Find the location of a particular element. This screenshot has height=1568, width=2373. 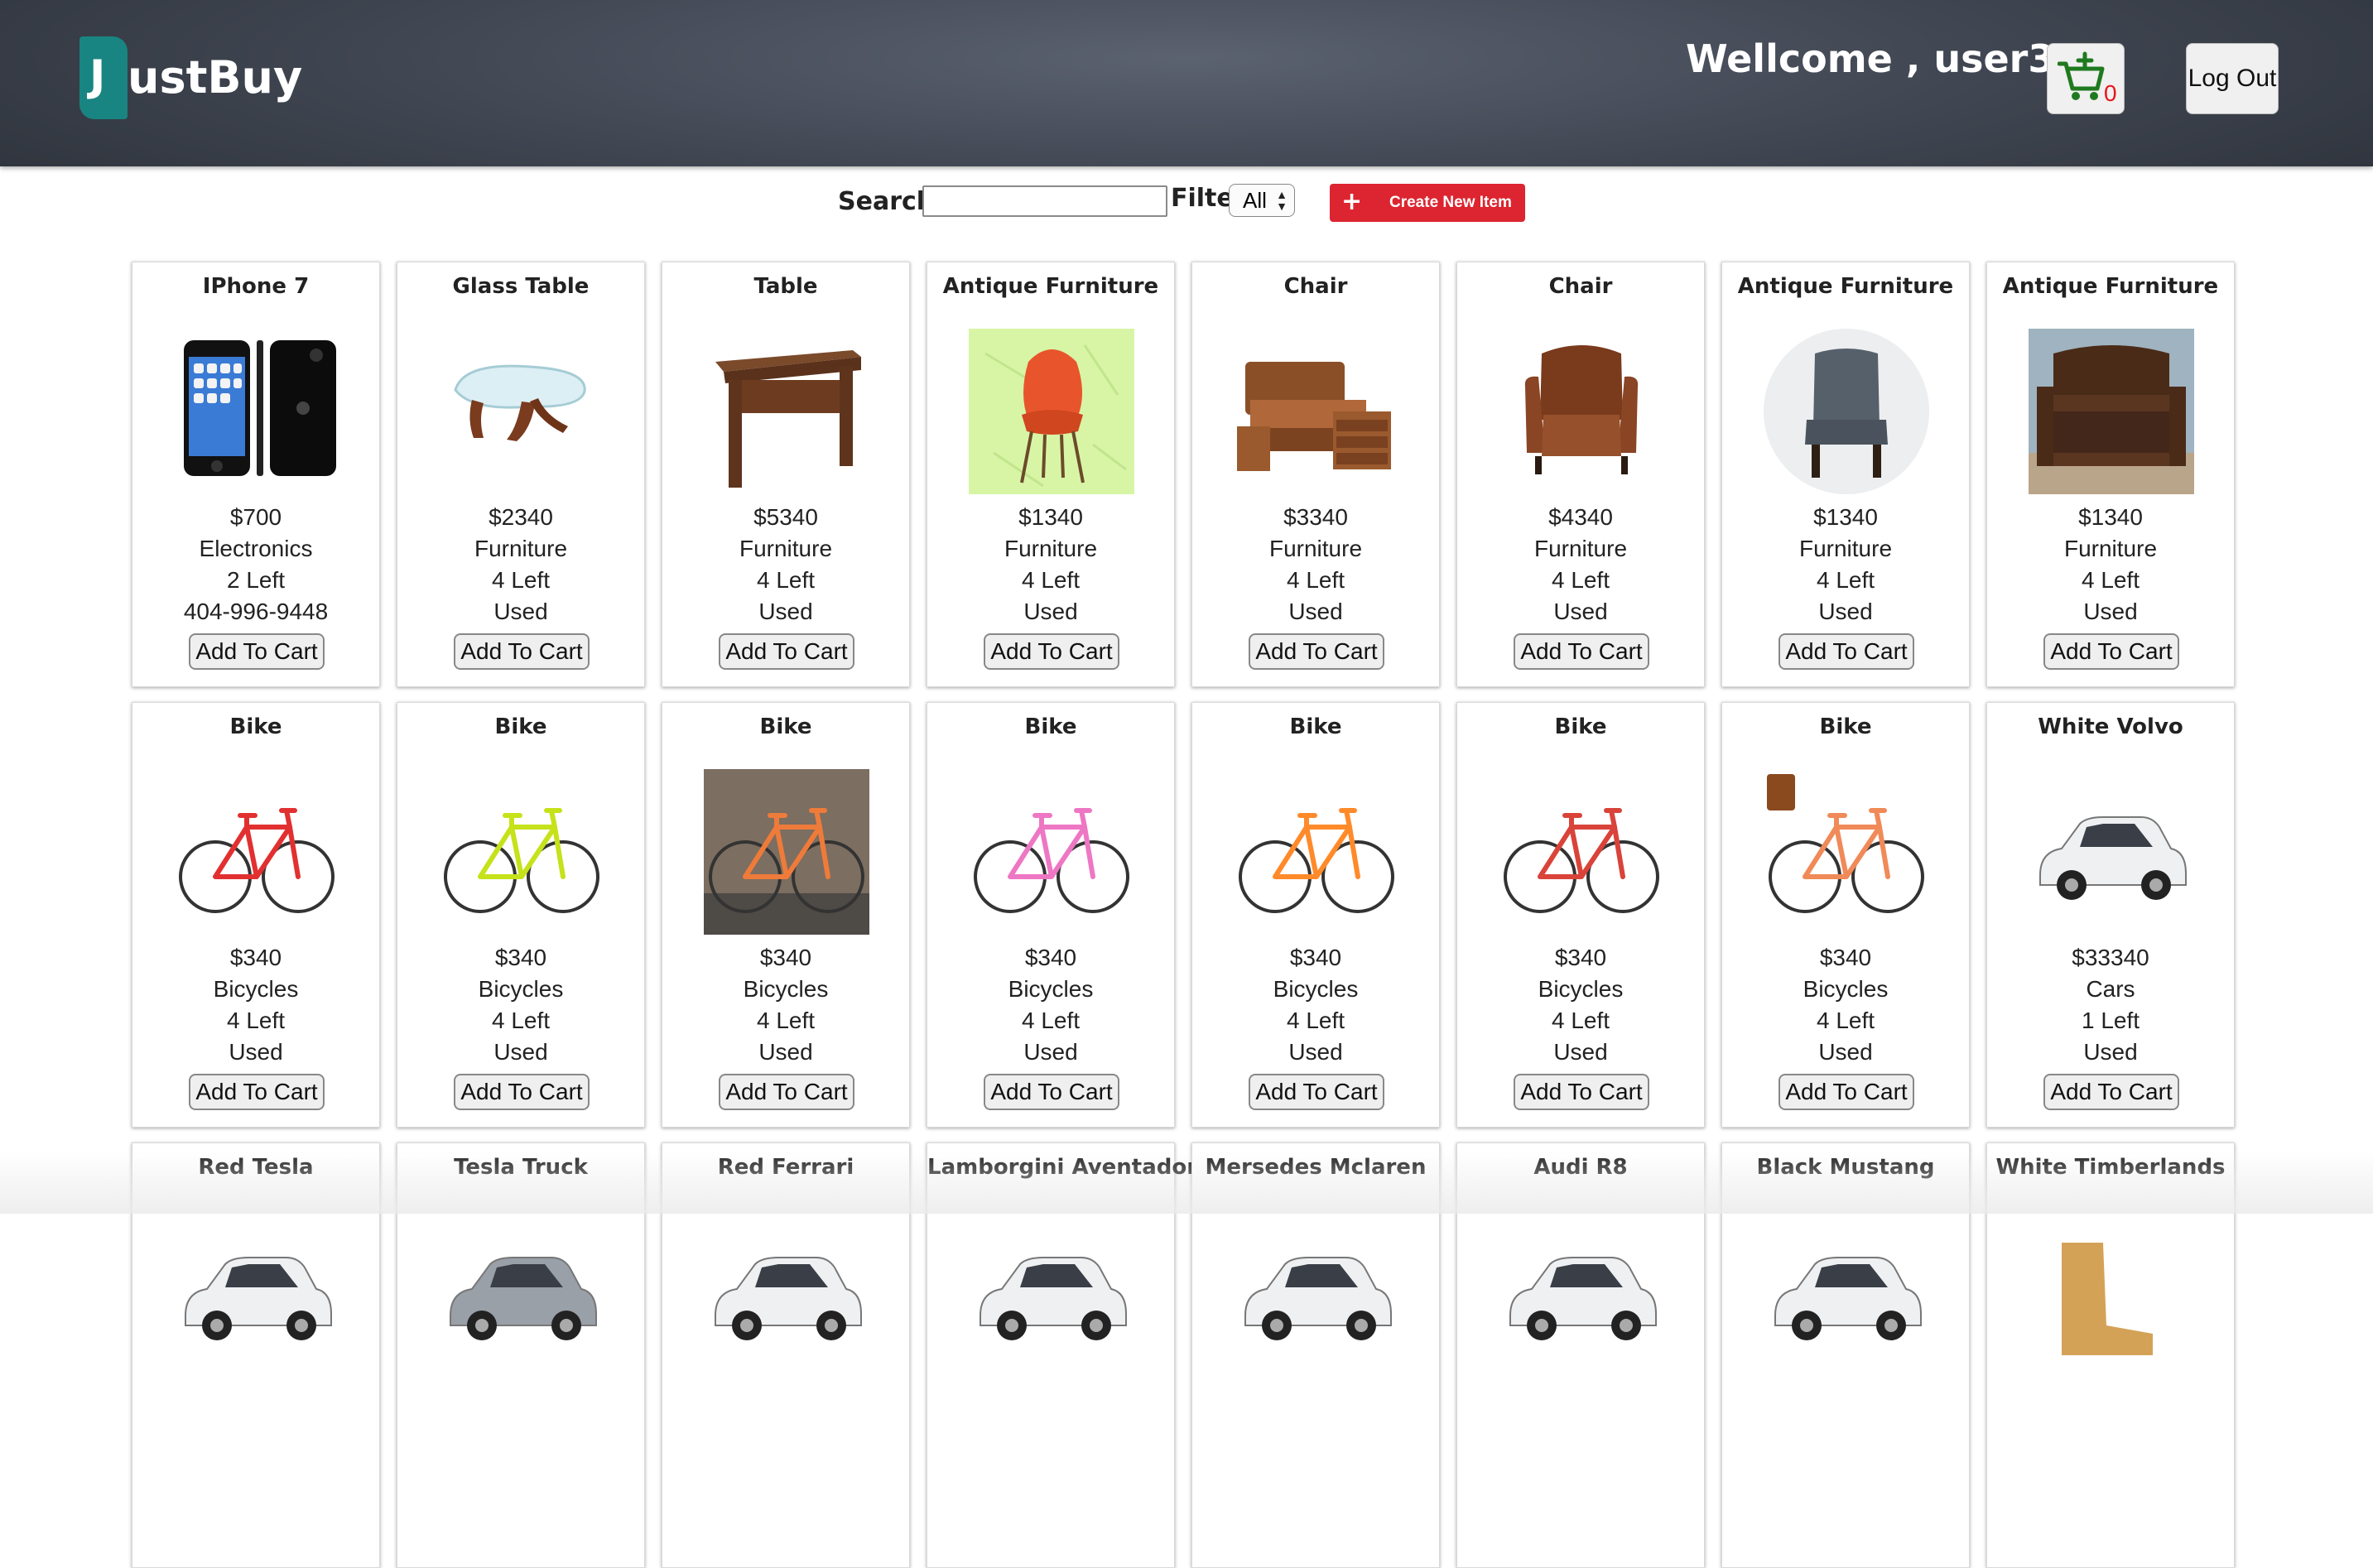

product-price: $2340 is located at coordinates (521, 517).